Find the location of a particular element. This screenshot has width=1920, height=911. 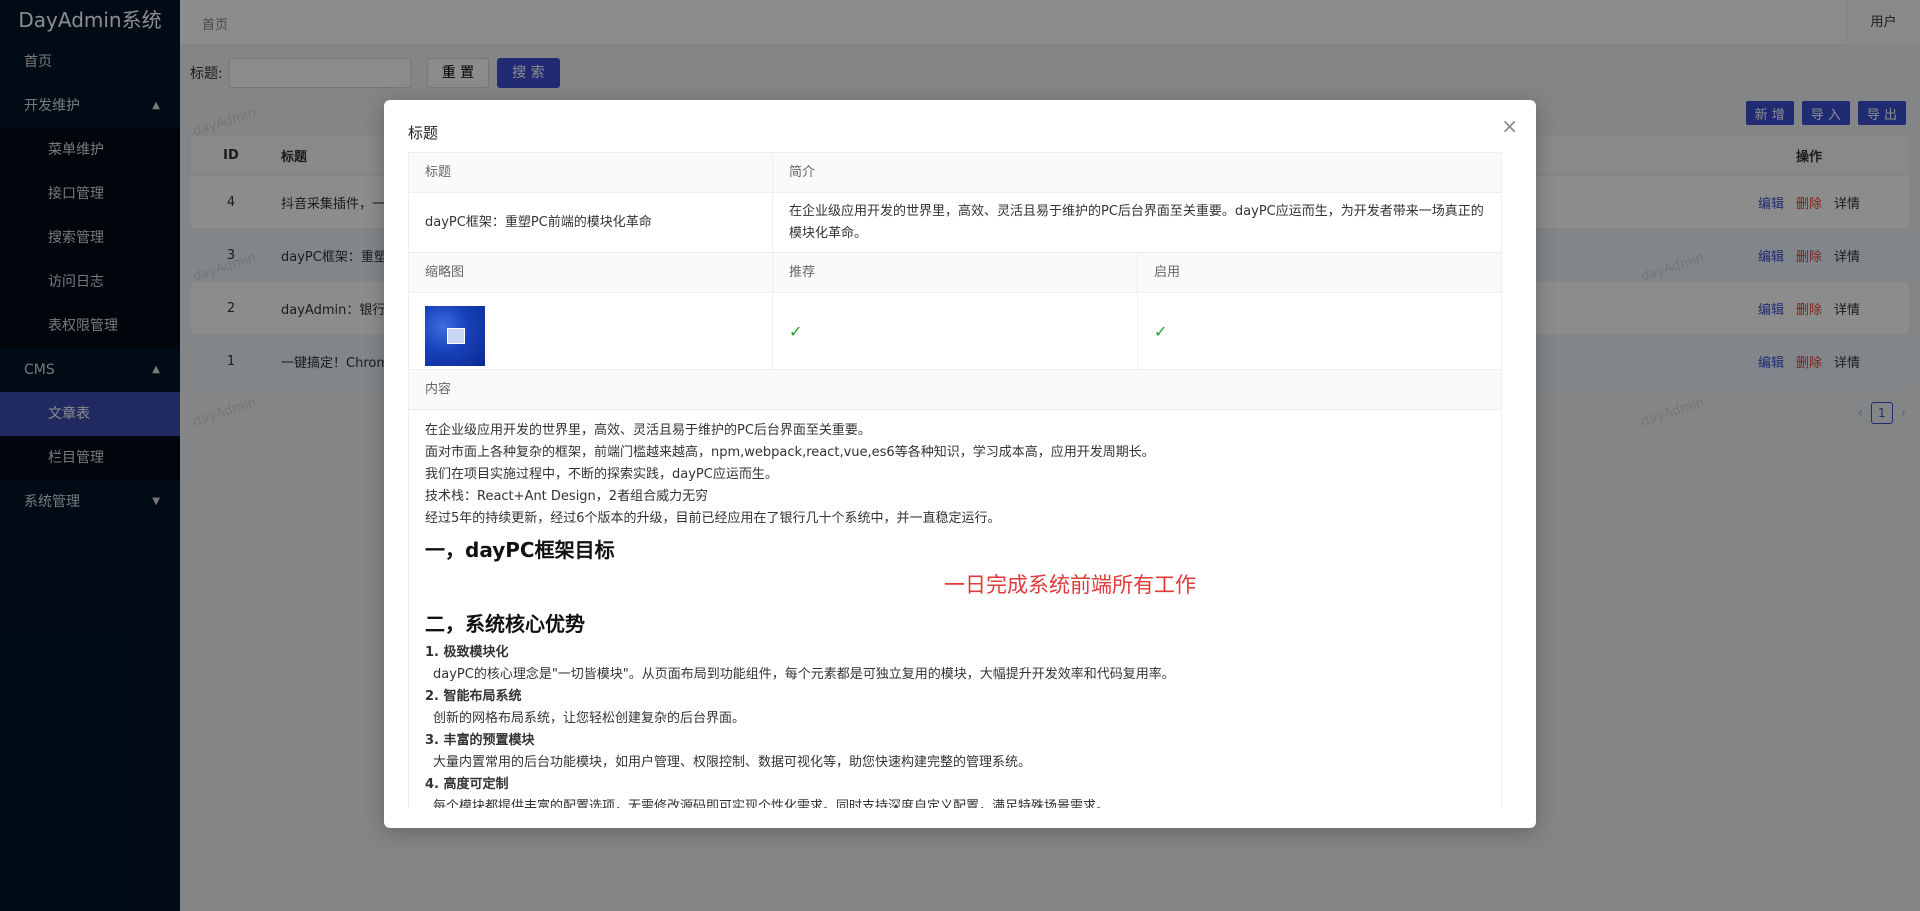

content-heading-1: 一，dayPC框架目标 is located at coordinates (520, 550).